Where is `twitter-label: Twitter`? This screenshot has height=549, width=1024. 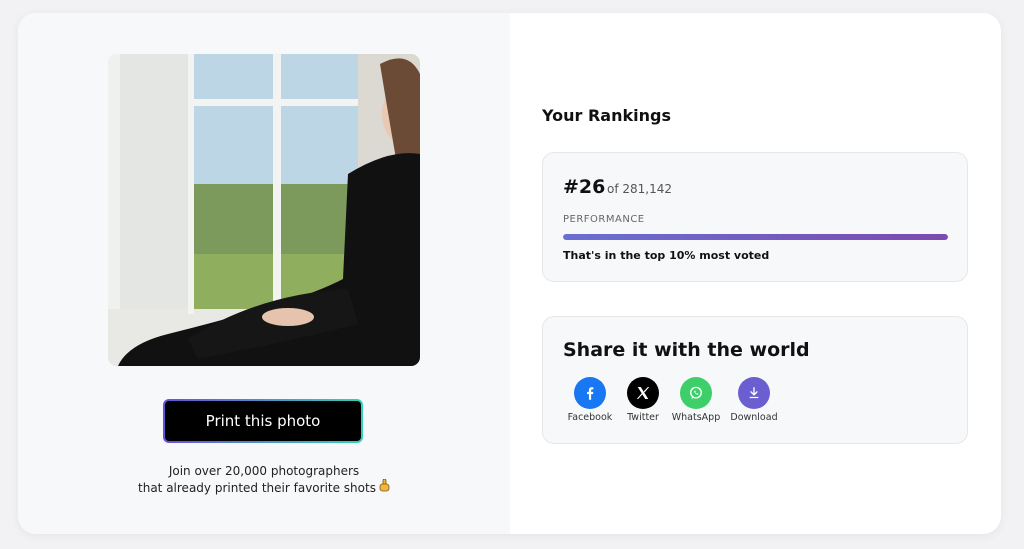 twitter-label: Twitter is located at coordinates (643, 417).